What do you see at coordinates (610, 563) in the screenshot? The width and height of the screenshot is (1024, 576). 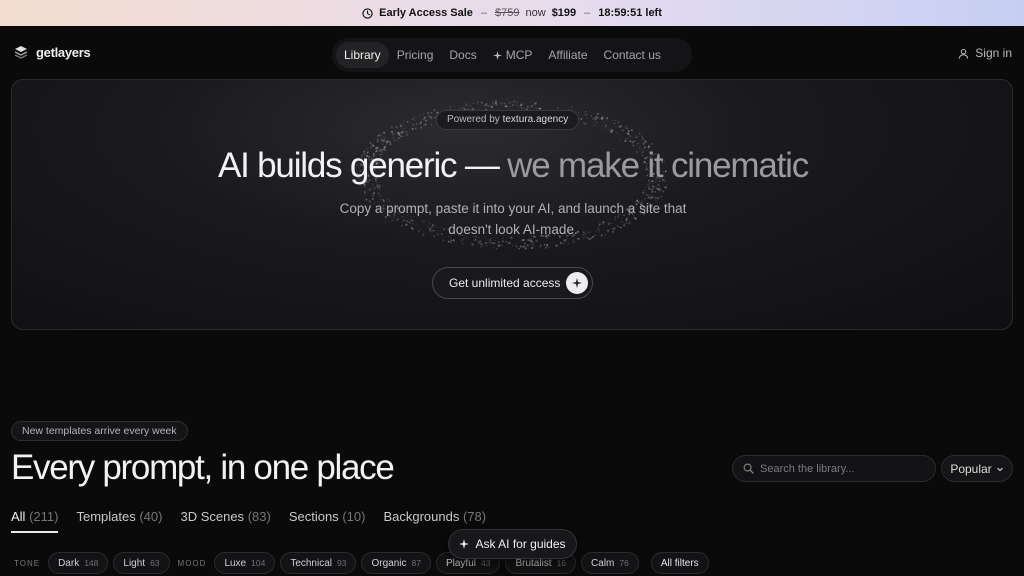 I see `filter-chip-calm: Calm 76` at bounding box center [610, 563].